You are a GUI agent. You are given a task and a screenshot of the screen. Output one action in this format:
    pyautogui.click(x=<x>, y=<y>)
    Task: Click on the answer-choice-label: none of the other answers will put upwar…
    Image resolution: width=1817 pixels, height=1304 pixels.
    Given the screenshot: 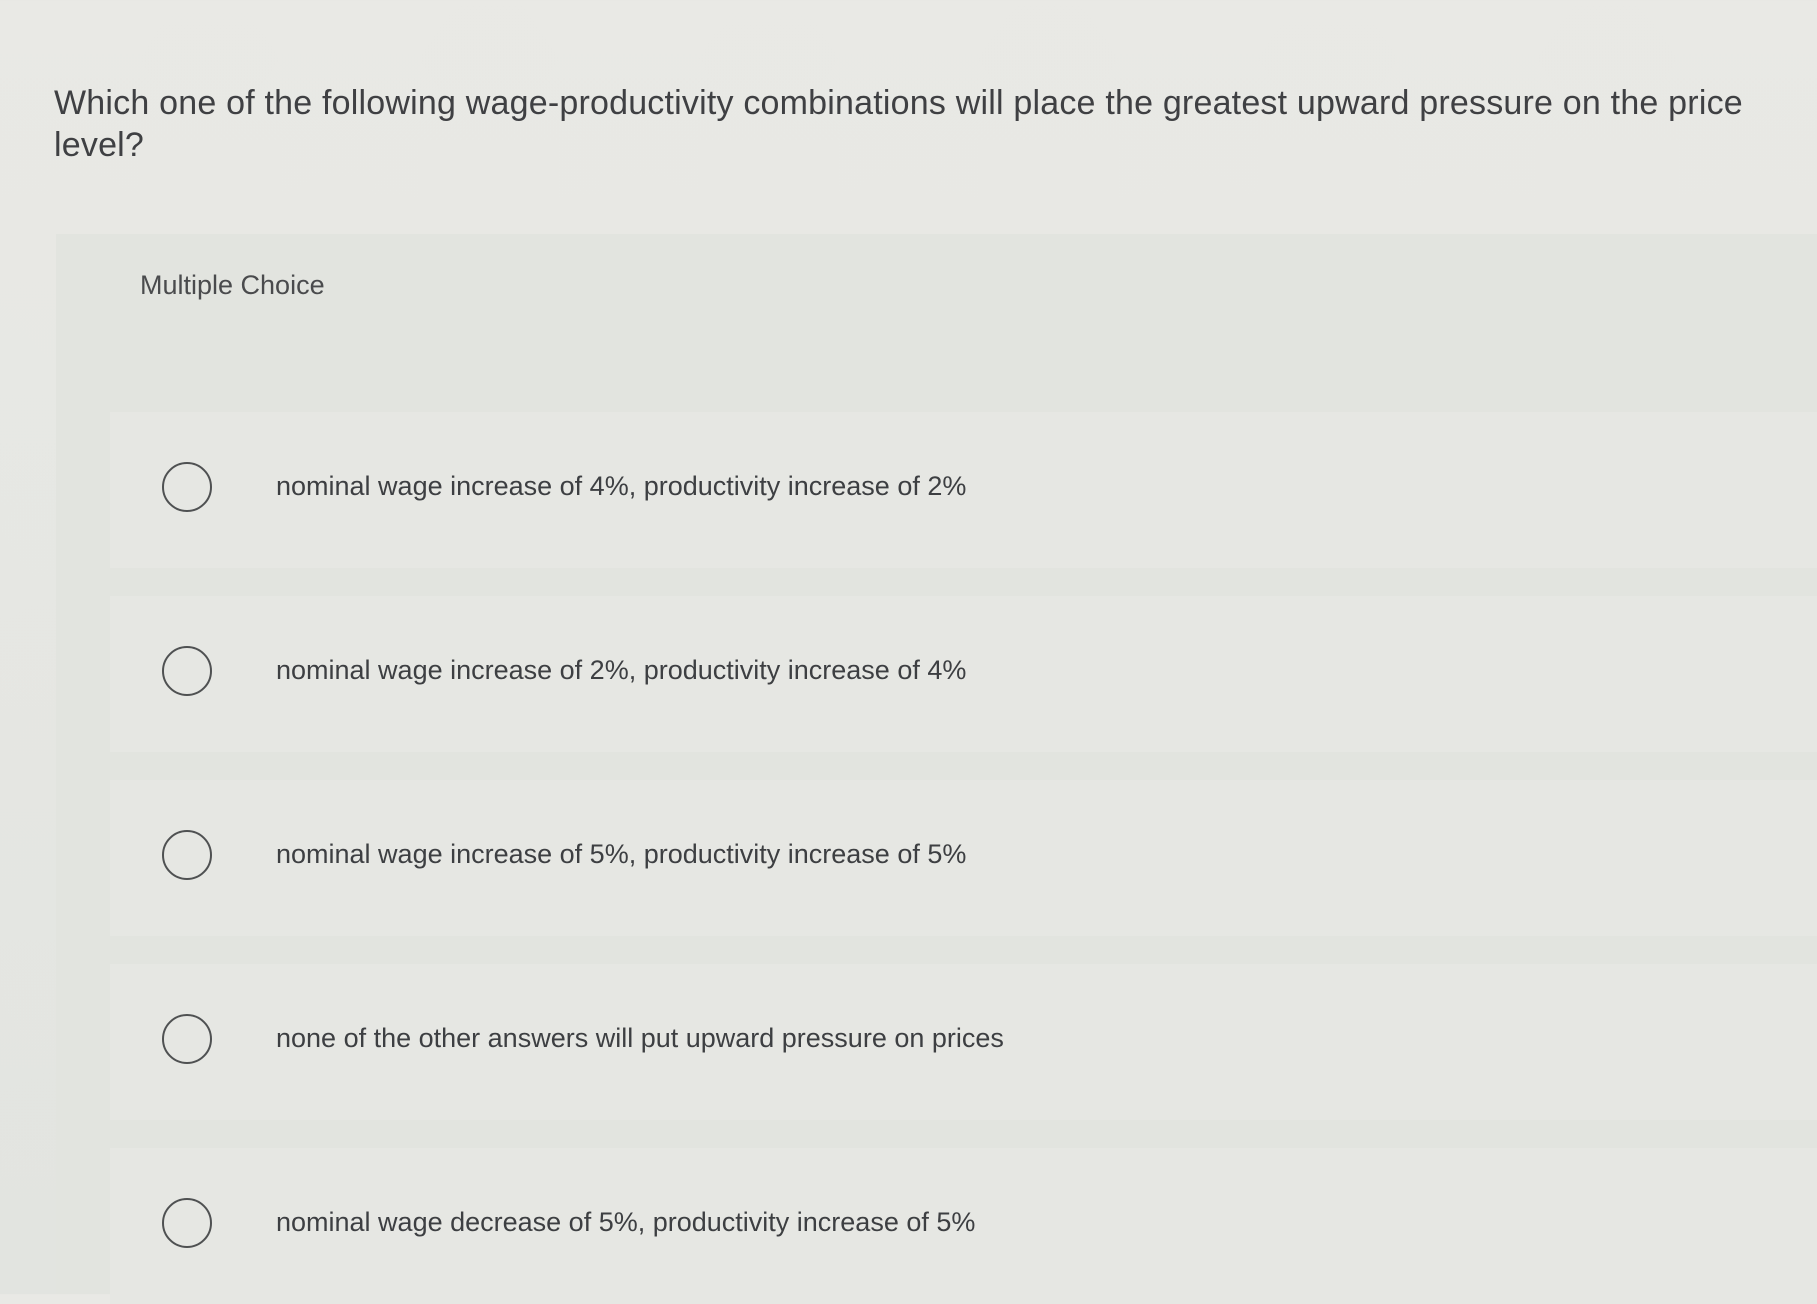 What is the action you would take?
    pyautogui.click(x=640, y=1038)
    